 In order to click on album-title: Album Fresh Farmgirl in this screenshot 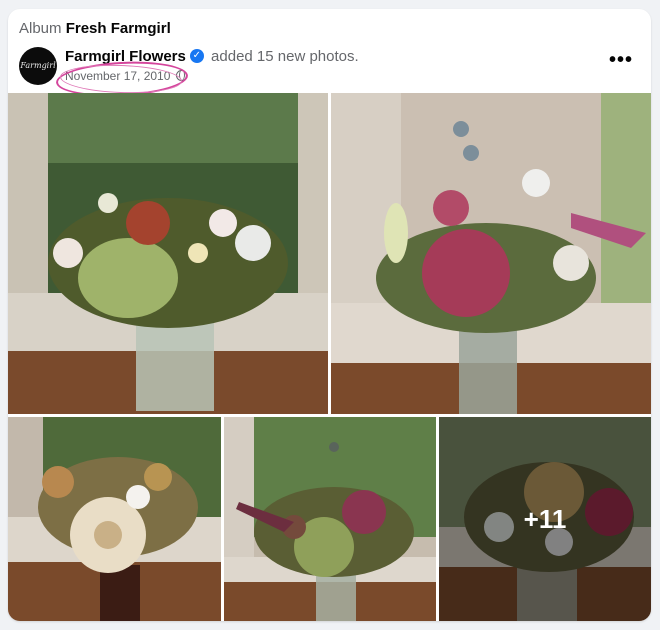, I will do `click(95, 28)`.